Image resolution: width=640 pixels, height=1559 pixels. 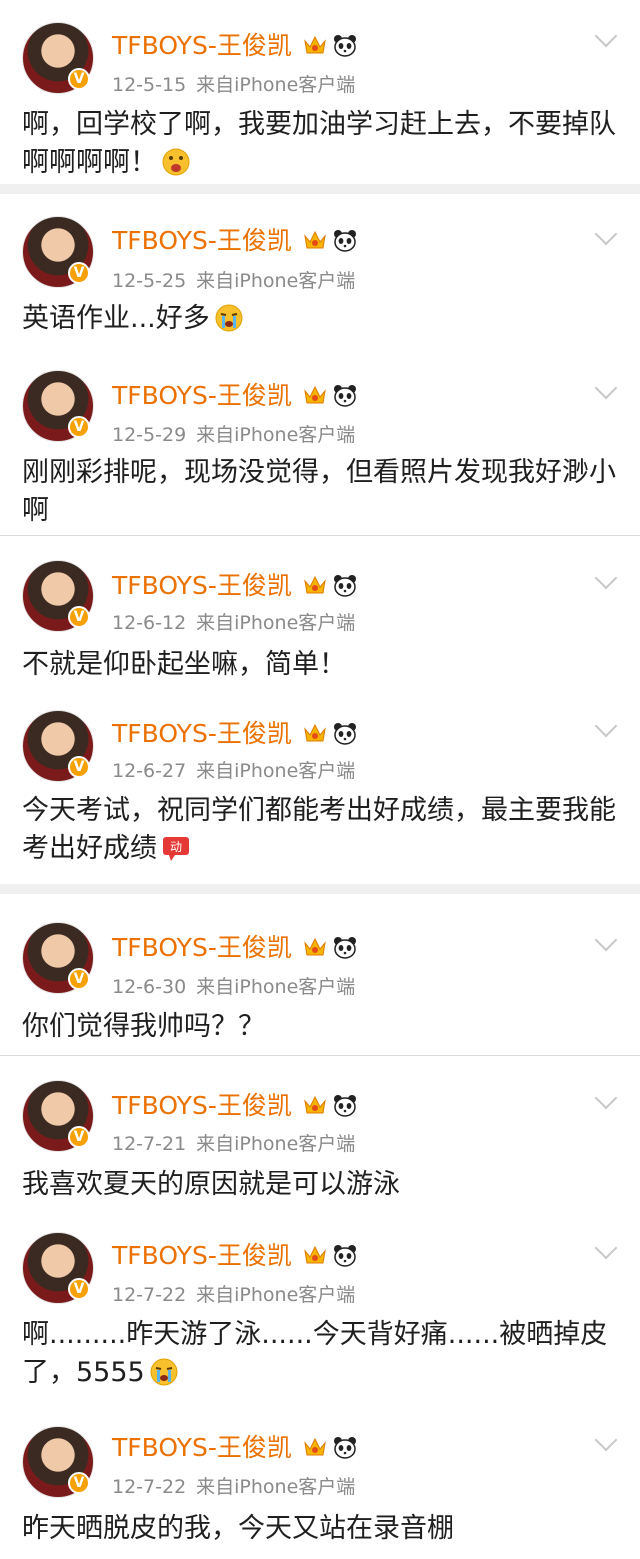 I want to click on post-text-block: 你们觉得我帅吗？？, so click(x=320, y=1027).